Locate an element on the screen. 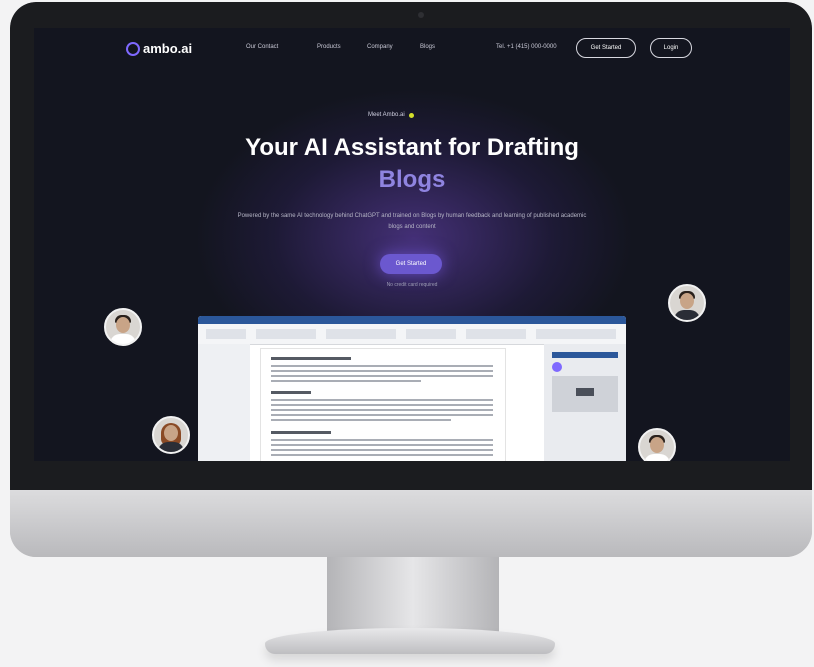  logo: ambo.ai is located at coordinates (159, 48).